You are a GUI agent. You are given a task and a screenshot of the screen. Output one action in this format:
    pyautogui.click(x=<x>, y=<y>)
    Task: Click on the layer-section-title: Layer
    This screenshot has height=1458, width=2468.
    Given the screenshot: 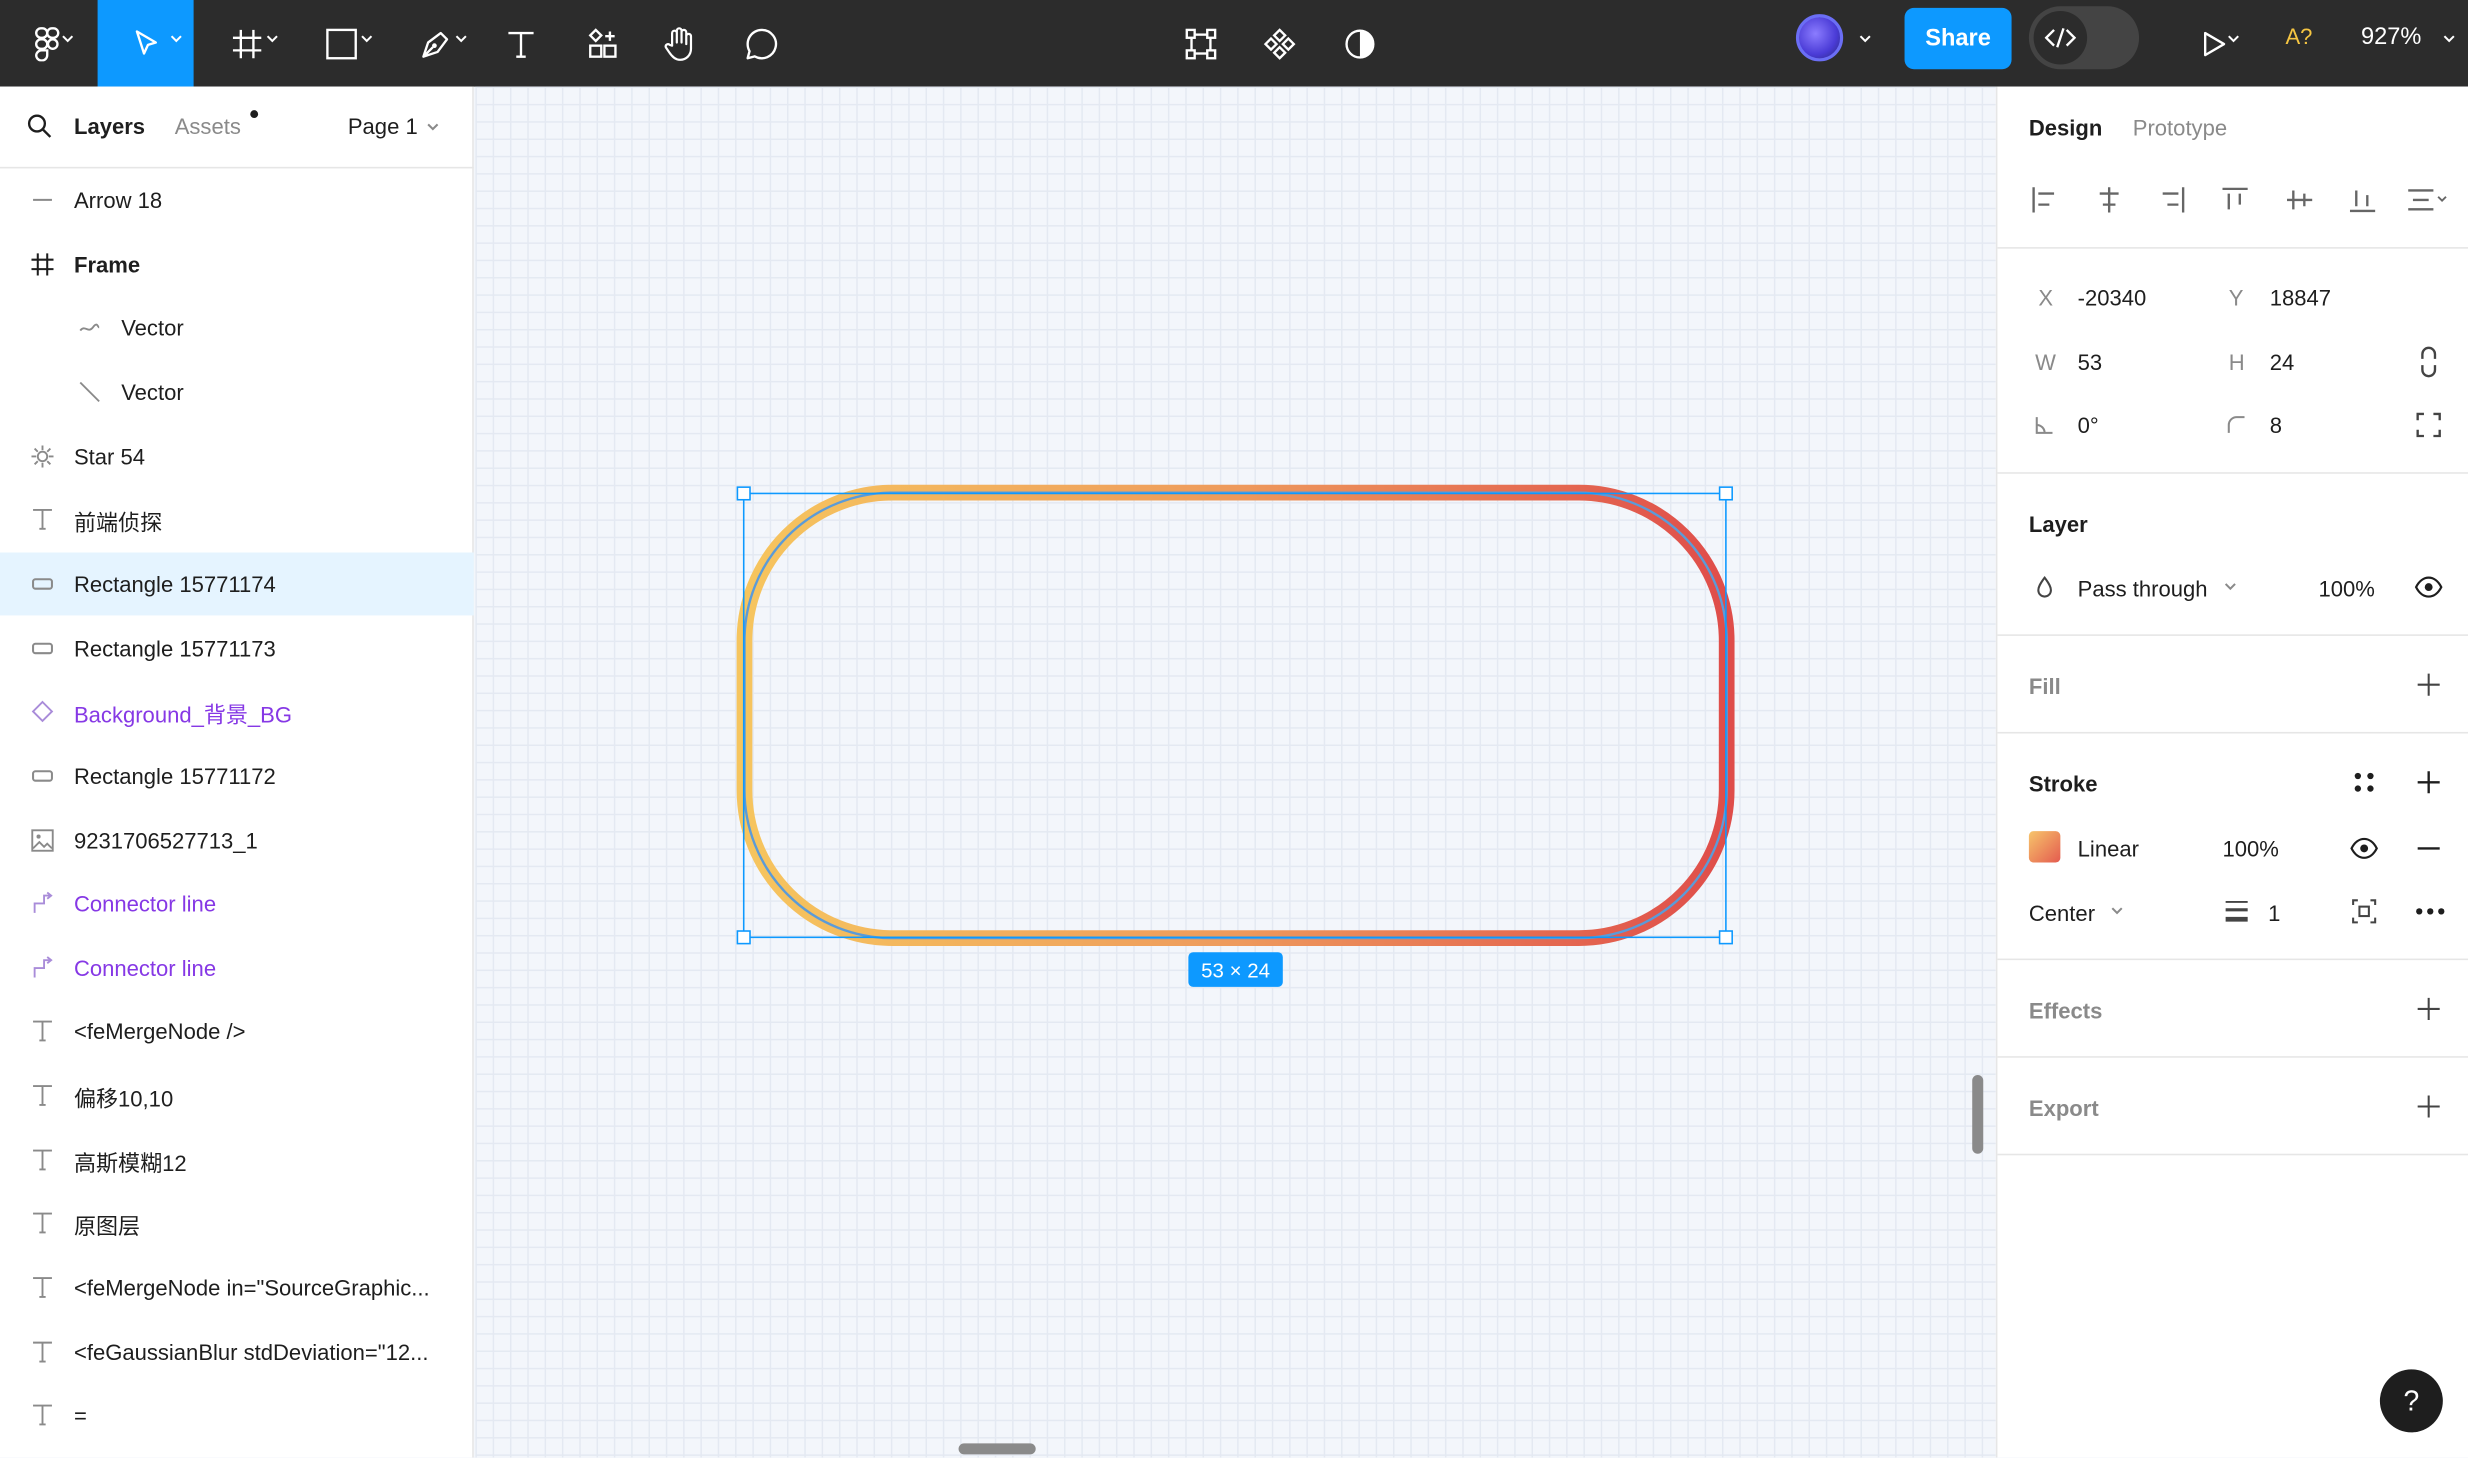 What is the action you would take?
    pyautogui.click(x=2058, y=524)
    